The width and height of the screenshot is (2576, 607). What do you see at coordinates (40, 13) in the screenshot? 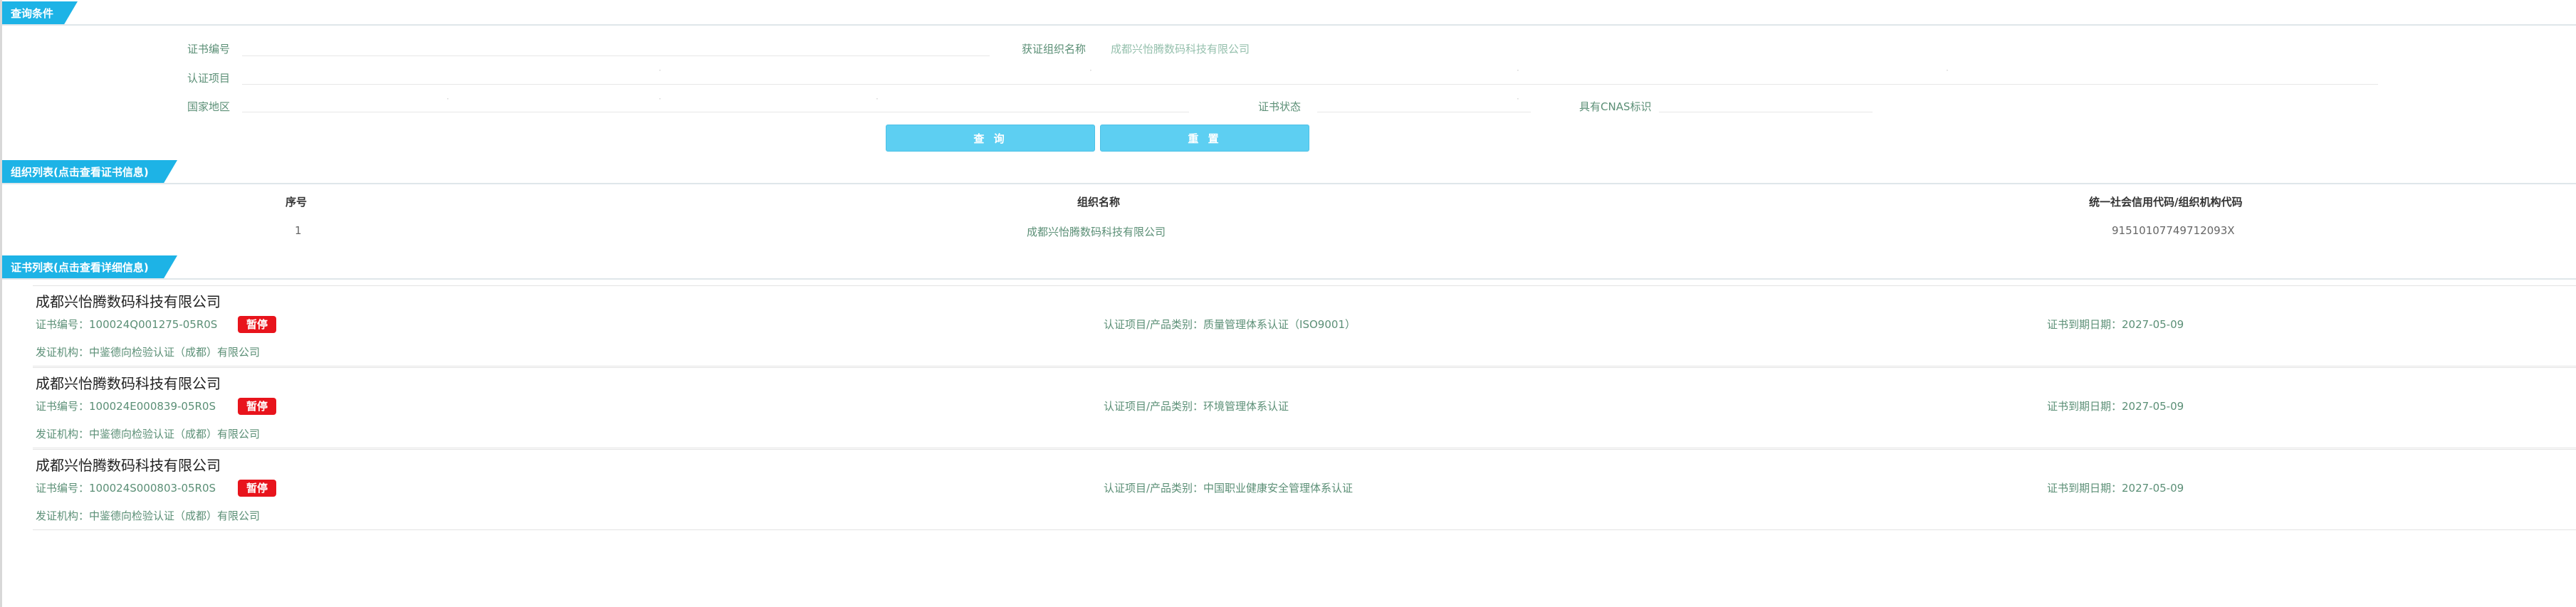
I see `query-section-title: 查询条件` at bounding box center [40, 13].